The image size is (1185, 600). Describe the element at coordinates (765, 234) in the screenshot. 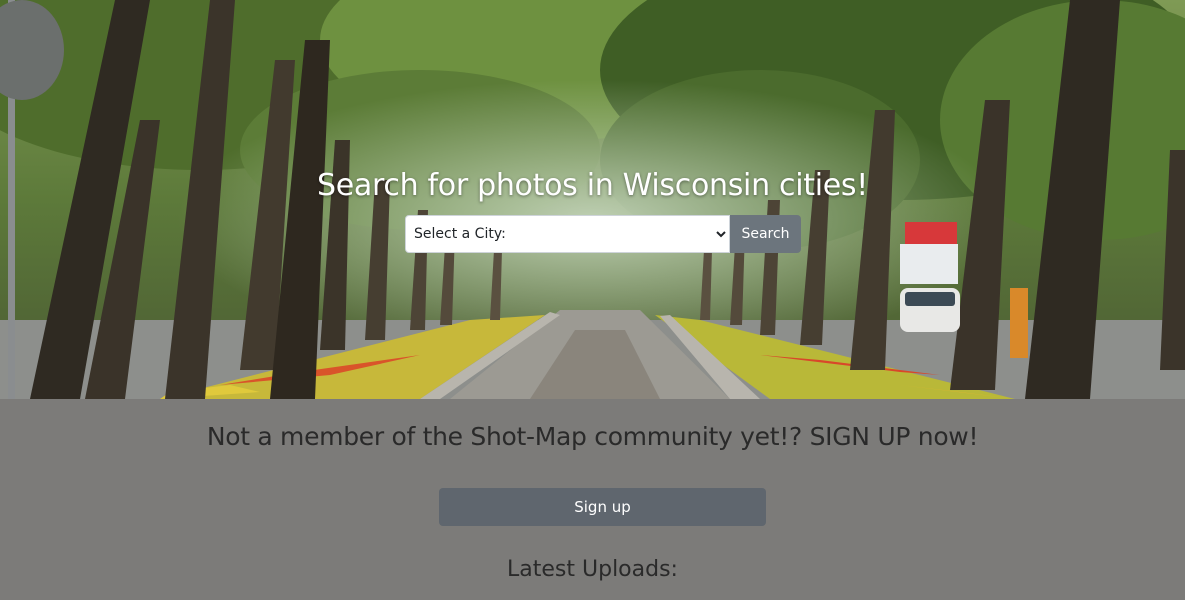

I see `search-button: Search` at that location.